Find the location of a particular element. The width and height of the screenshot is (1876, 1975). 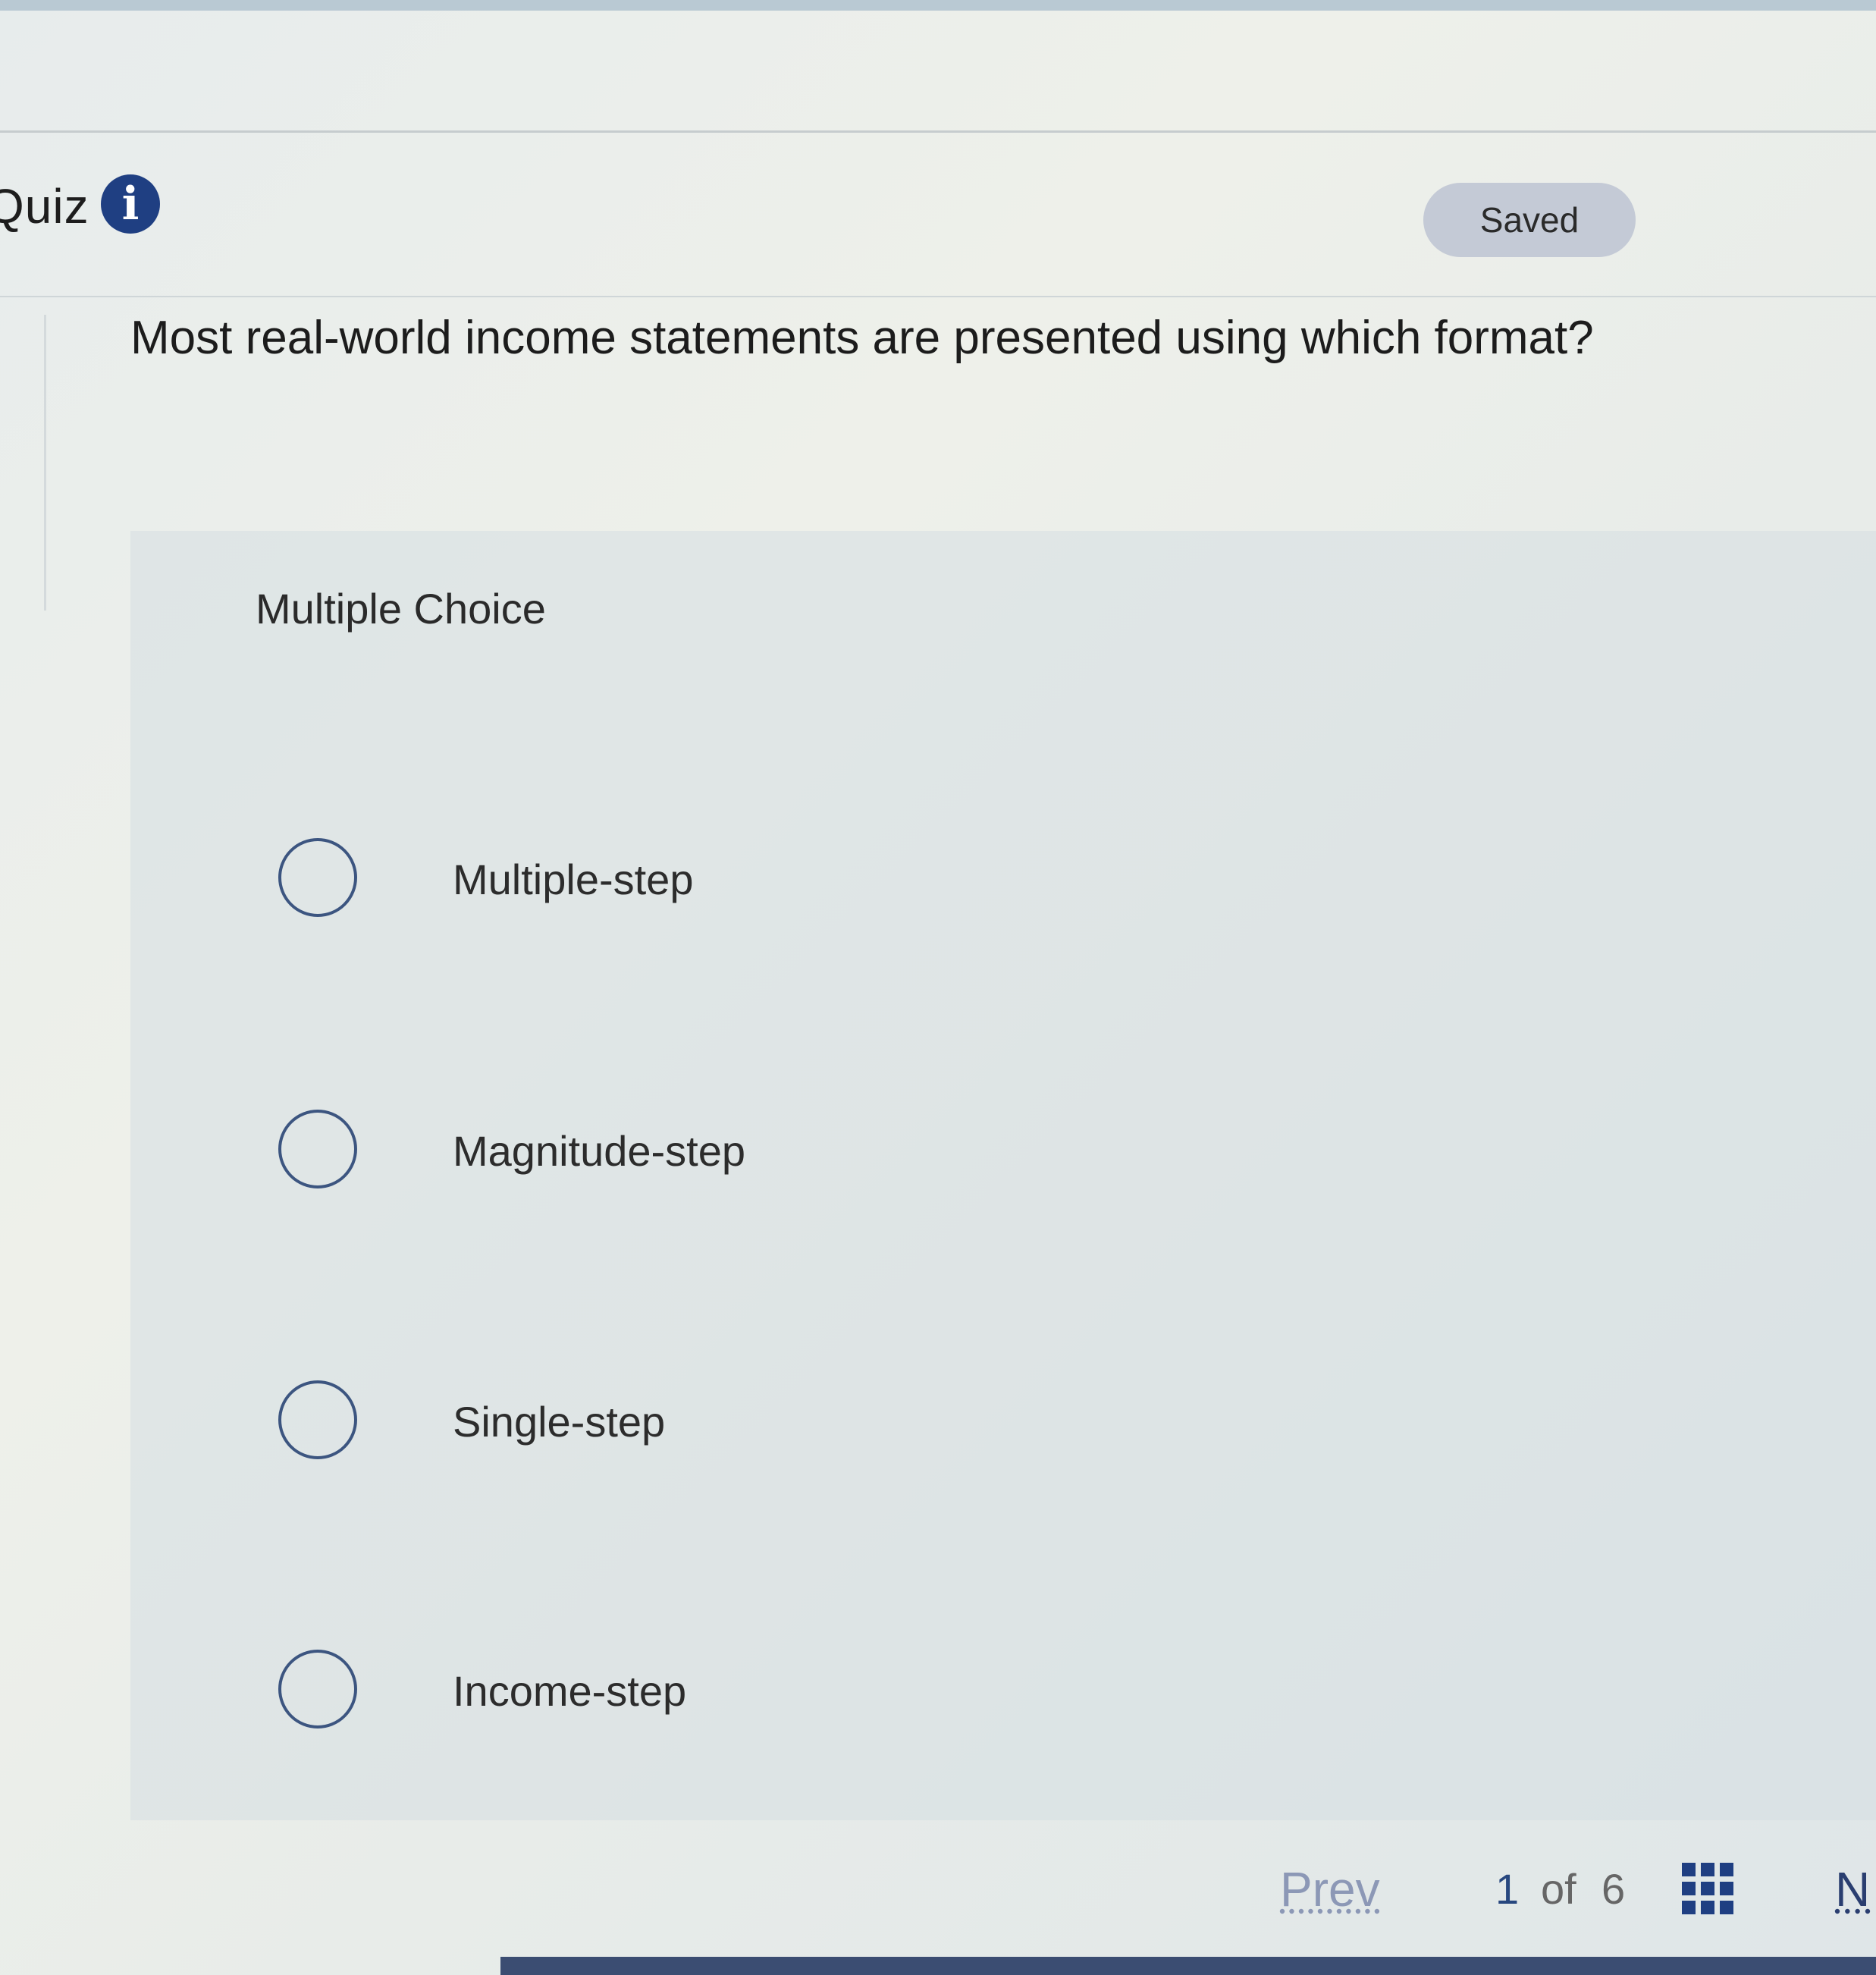

answer-option-label: Multiple-step is located at coordinates (573, 879).